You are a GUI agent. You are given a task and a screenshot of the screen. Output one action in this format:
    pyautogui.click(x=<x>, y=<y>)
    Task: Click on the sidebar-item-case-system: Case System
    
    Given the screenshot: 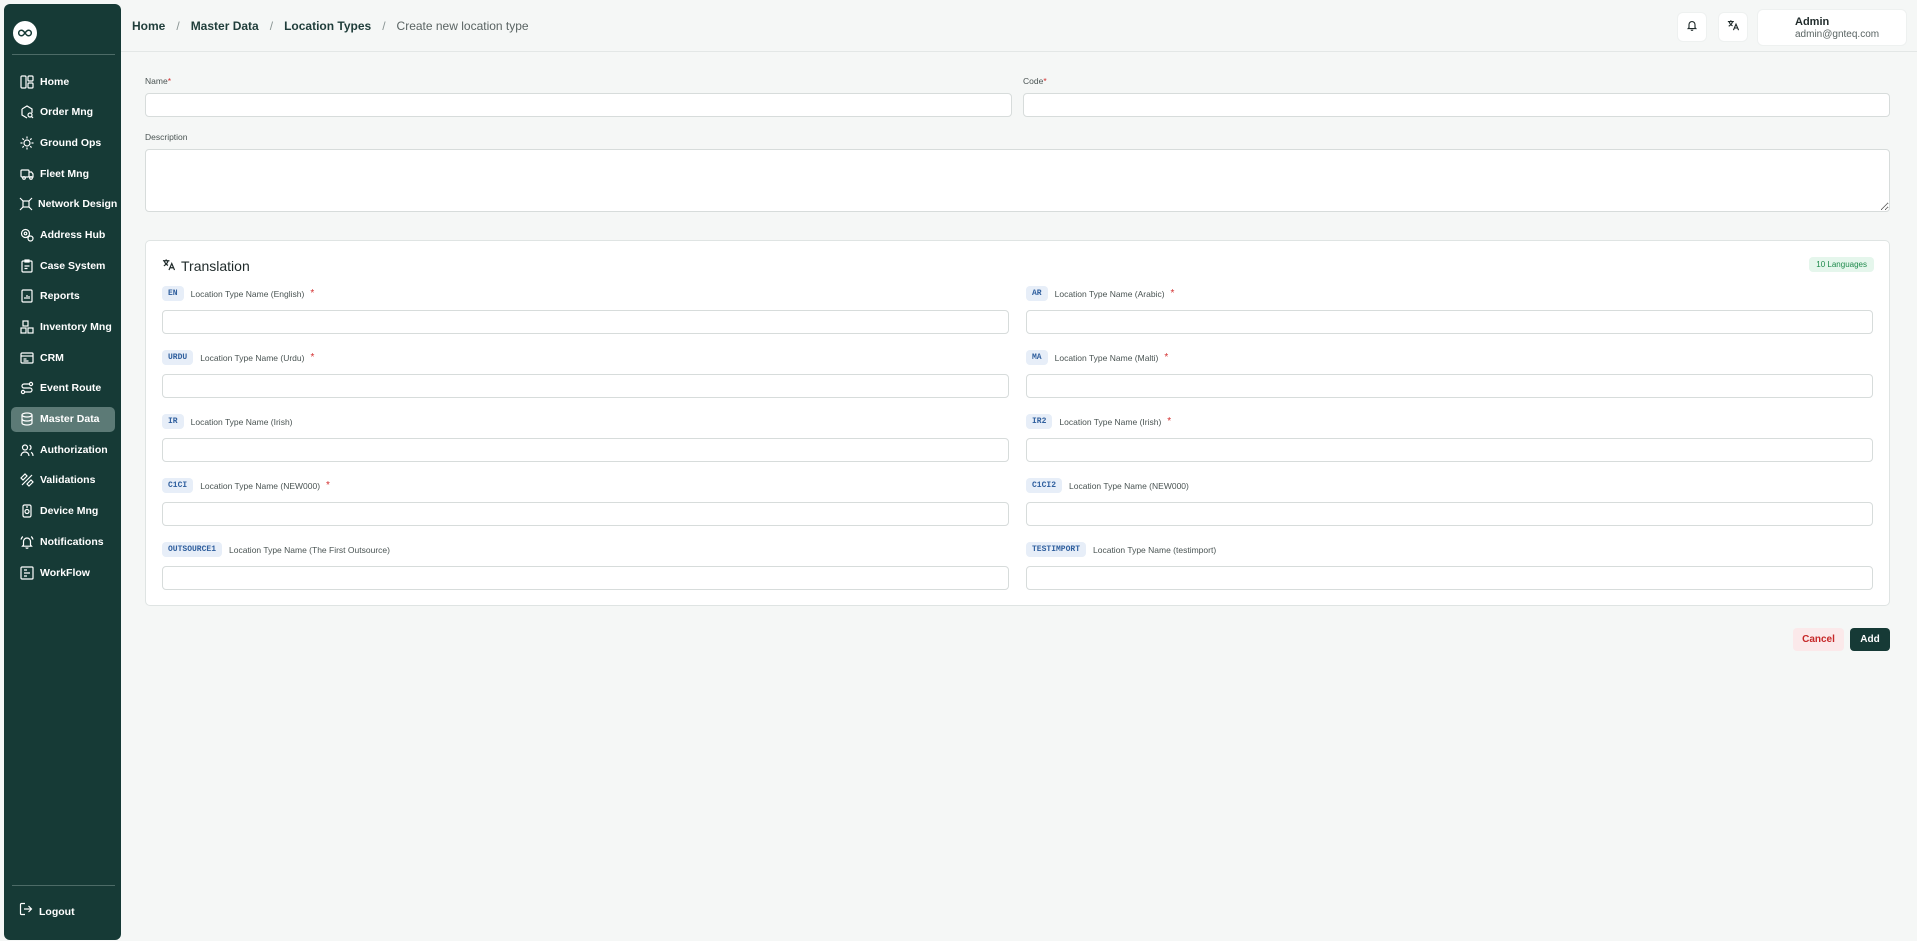 What is the action you would take?
    pyautogui.click(x=63, y=265)
    